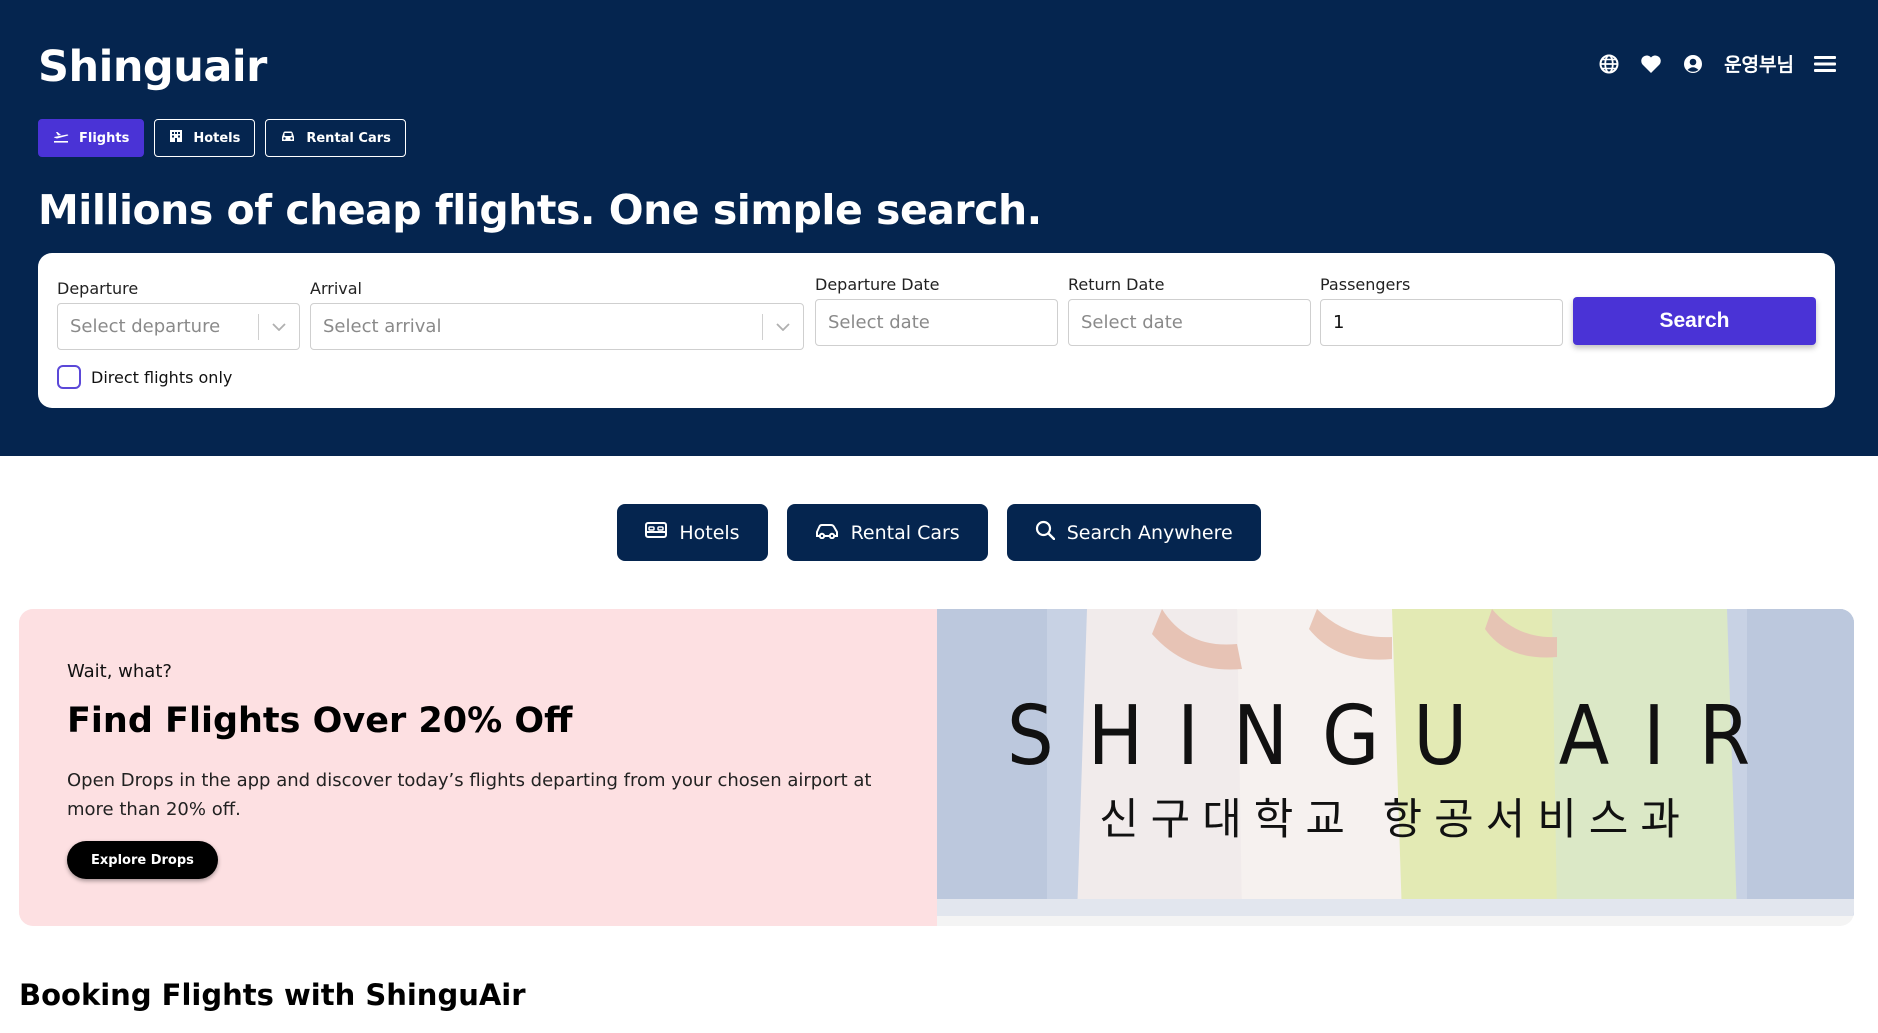  What do you see at coordinates (1395, 820) in the screenshot?
I see `promo-image-subtitle: 신구대학교 항공서비스과` at bounding box center [1395, 820].